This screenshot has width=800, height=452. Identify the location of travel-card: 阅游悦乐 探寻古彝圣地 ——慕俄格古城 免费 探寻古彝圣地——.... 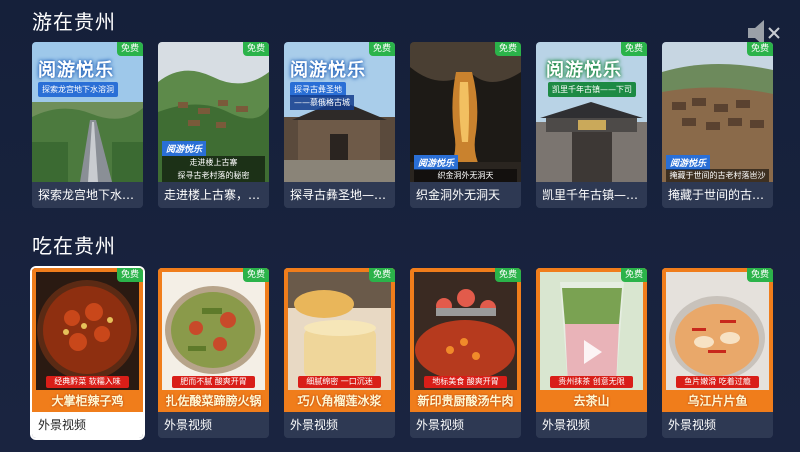
(339, 125).